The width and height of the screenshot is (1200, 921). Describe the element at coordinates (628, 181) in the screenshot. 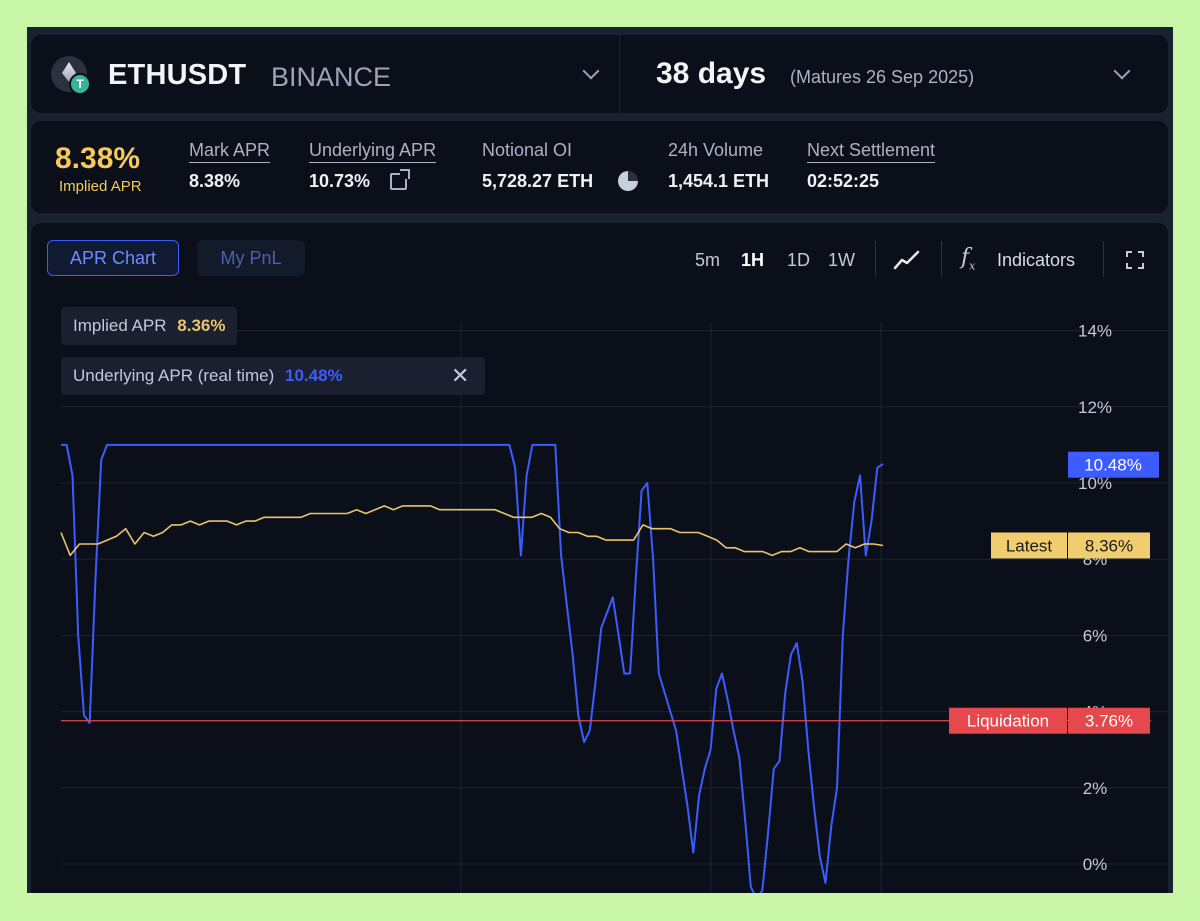

I see `pie-chart-icon` at that location.